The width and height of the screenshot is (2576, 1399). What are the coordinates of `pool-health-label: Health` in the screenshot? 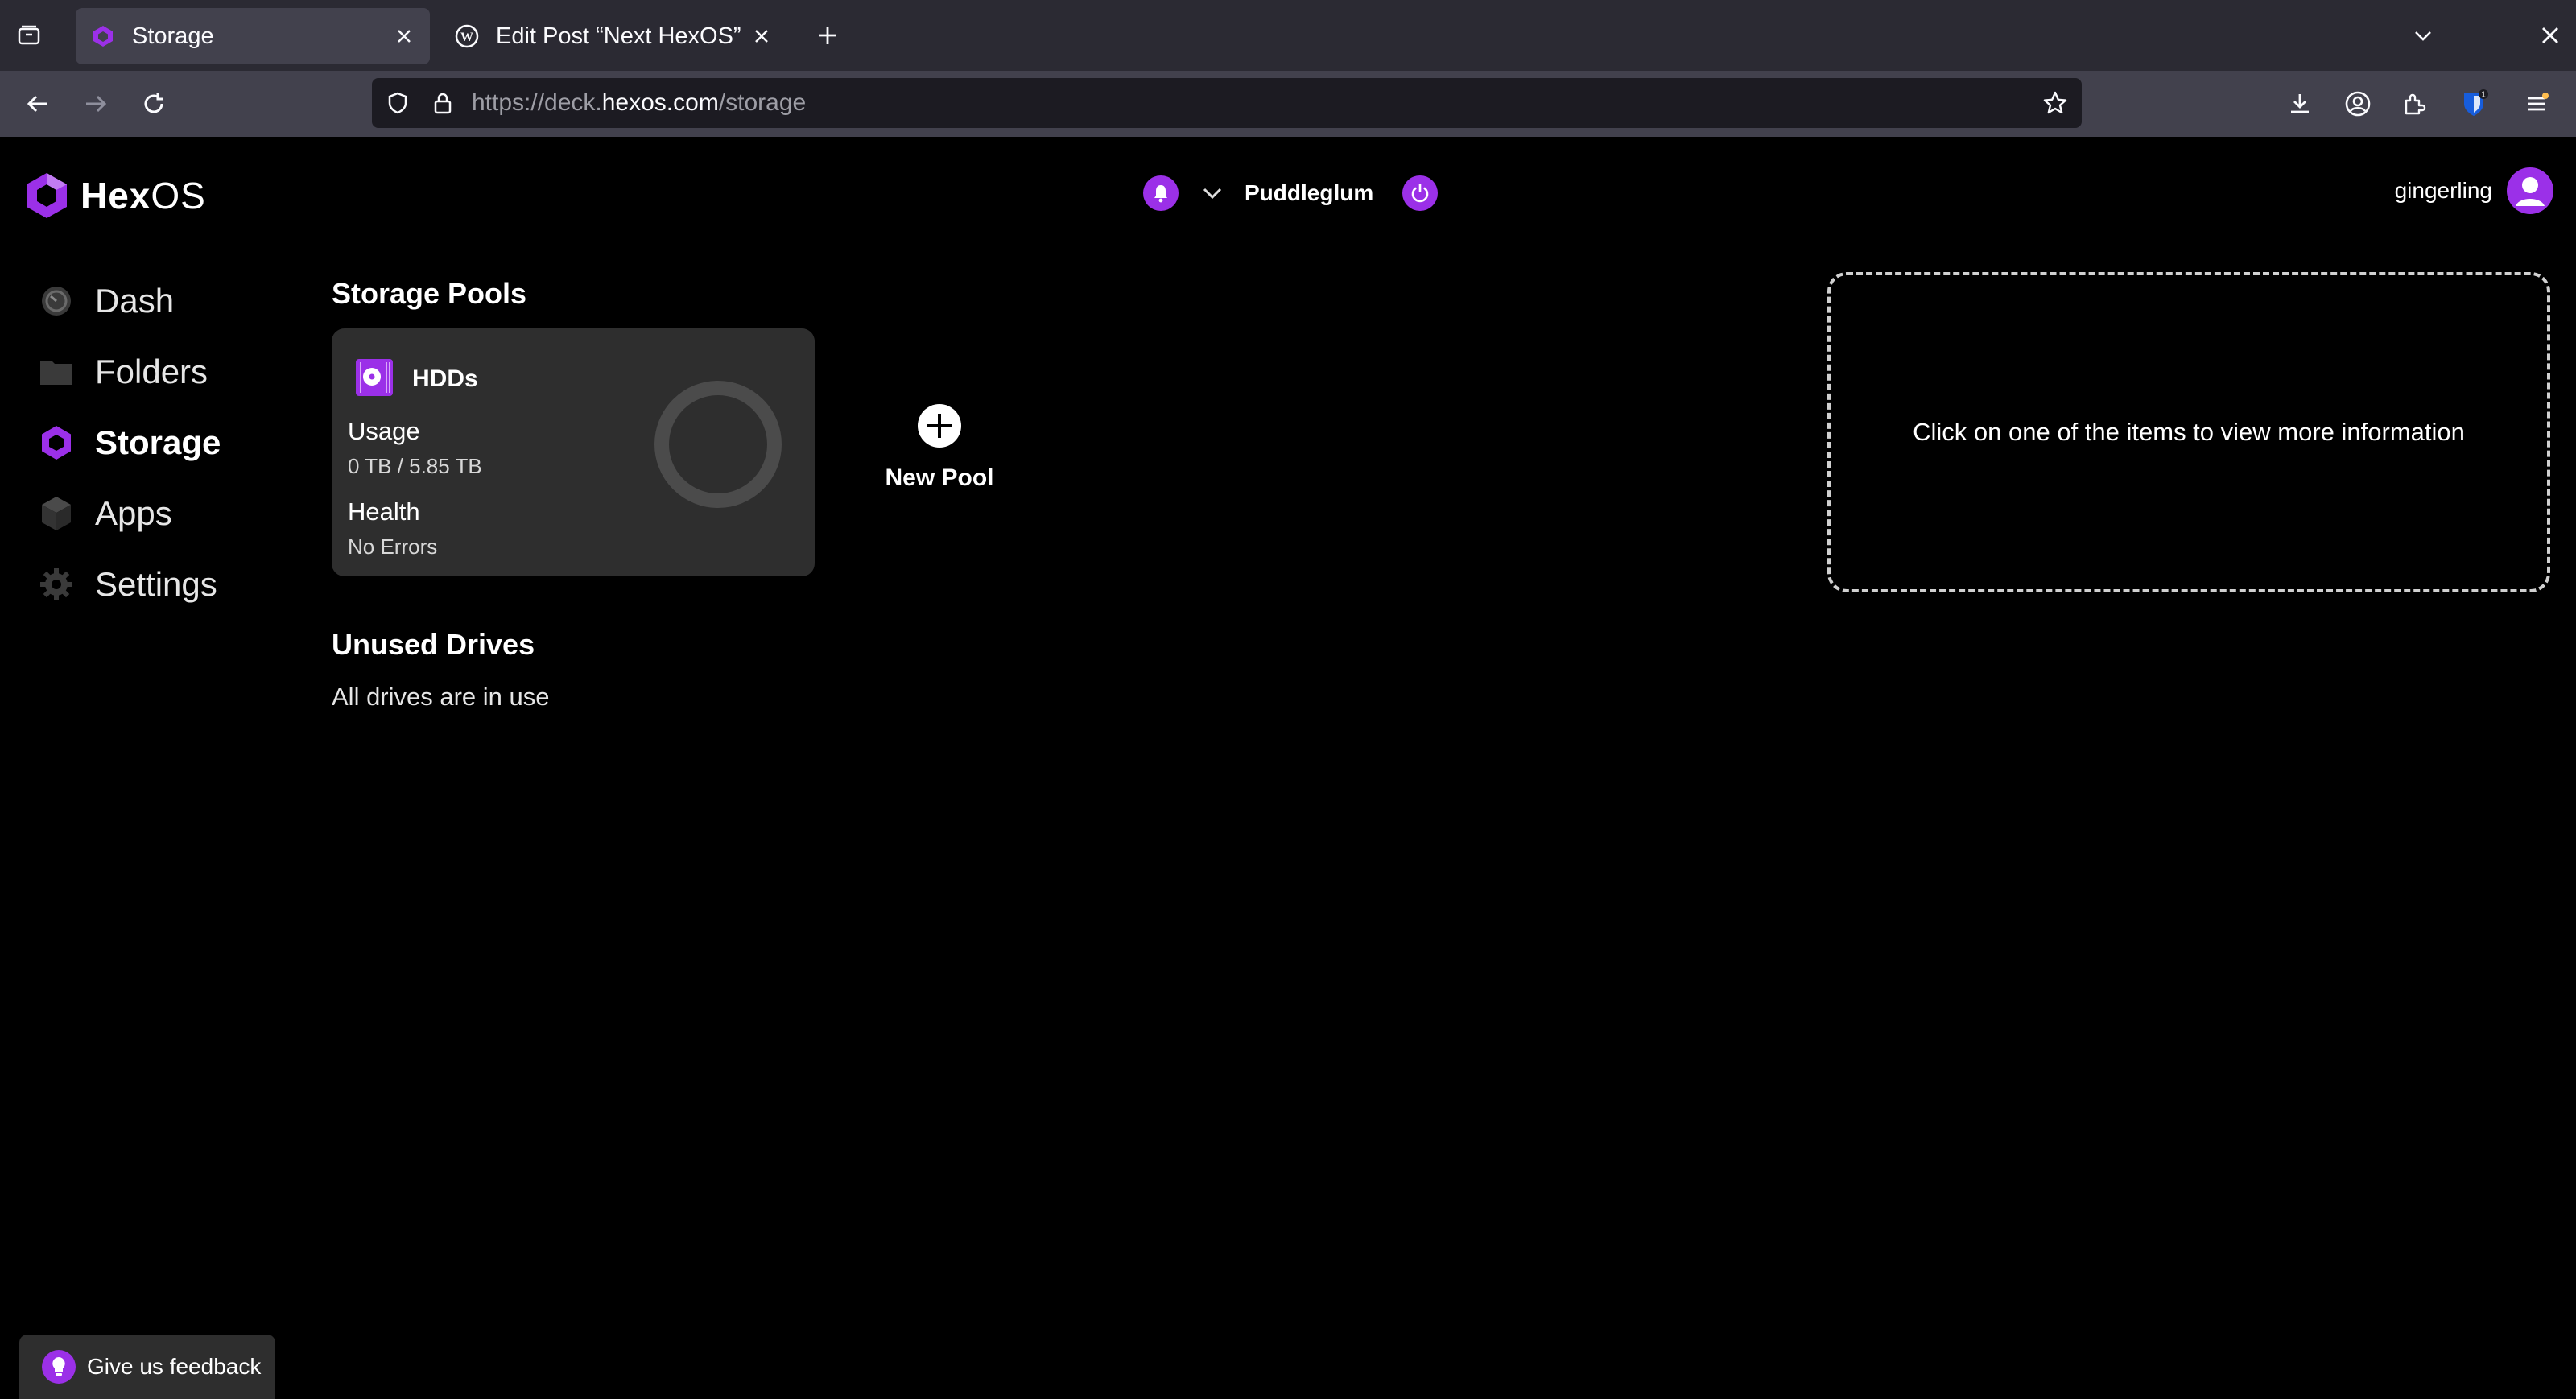 It's located at (384, 511).